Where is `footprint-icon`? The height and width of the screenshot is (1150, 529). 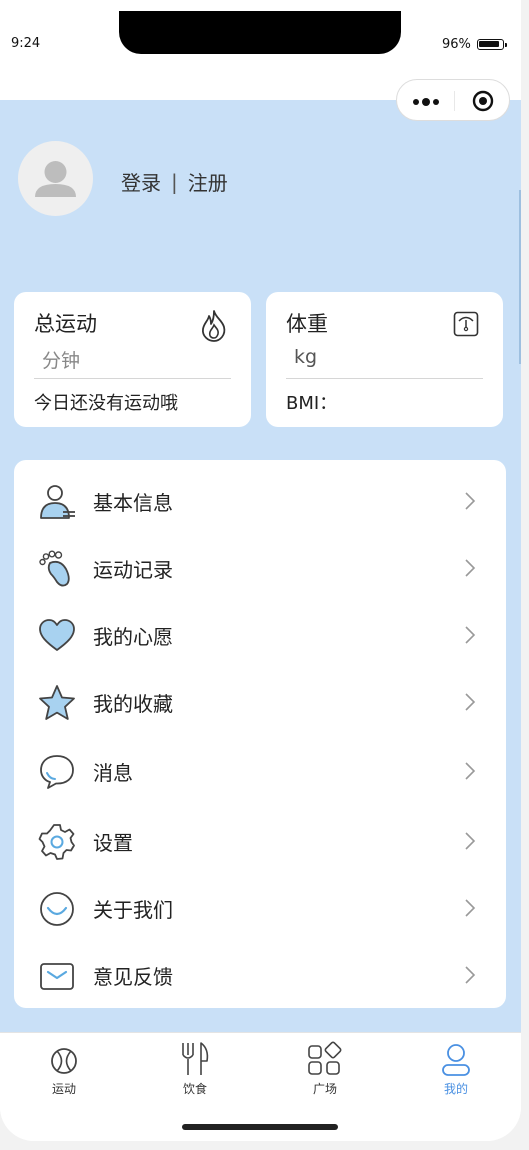
footprint-icon is located at coordinates (54, 568).